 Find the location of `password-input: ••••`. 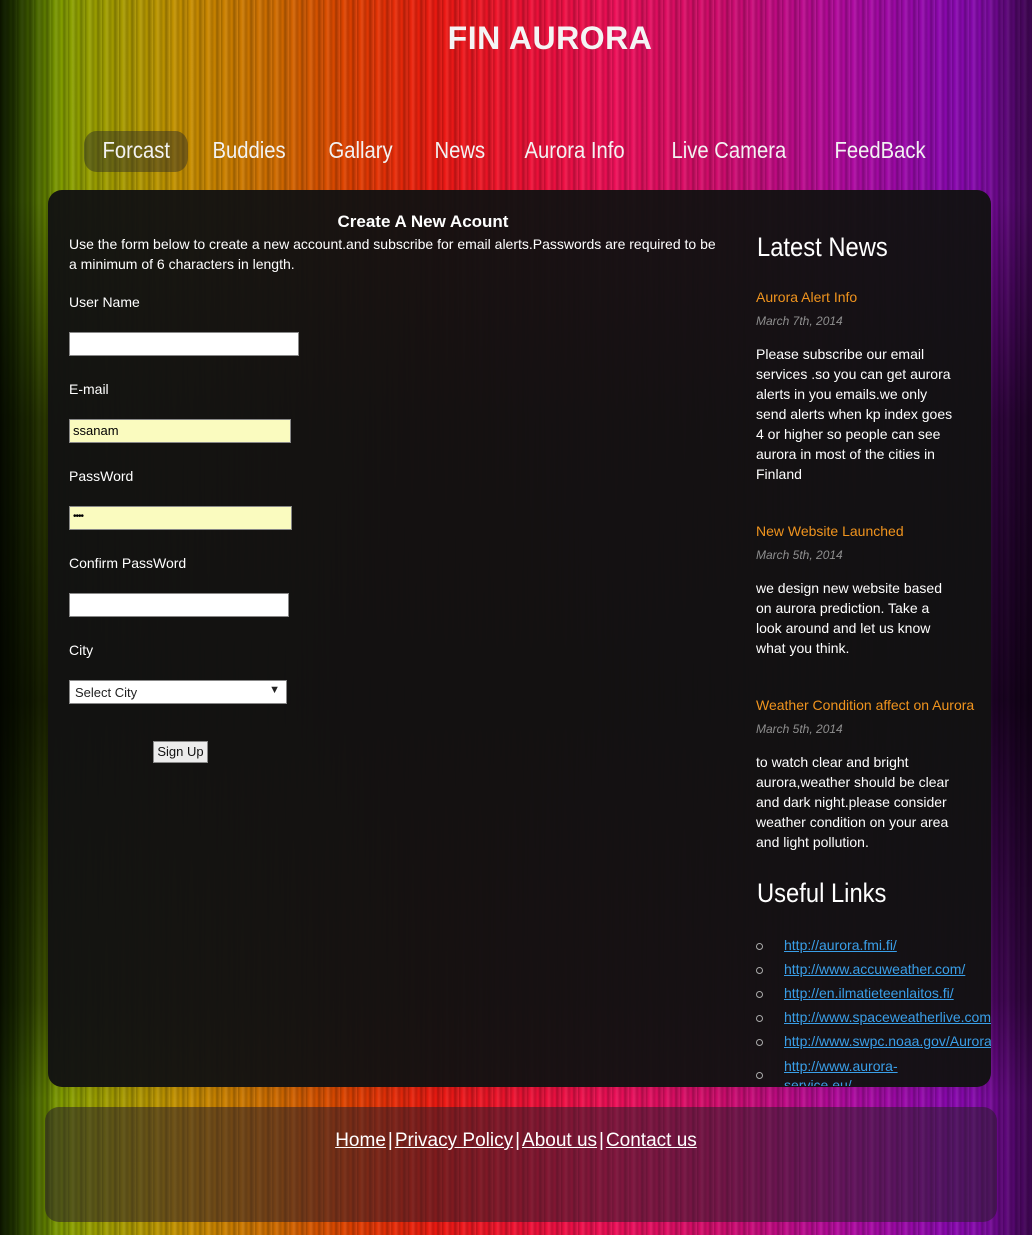

password-input: •••• is located at coordinates (180, 518).